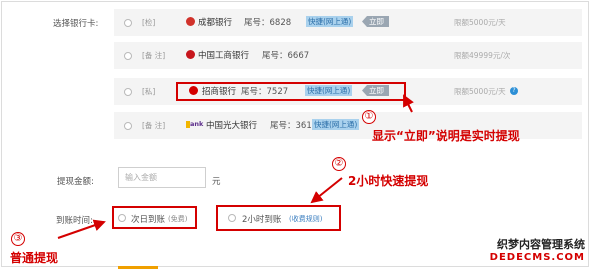 The image size is (591, 269). I want to click on bank-tag-3: [私], so click(149, 91).